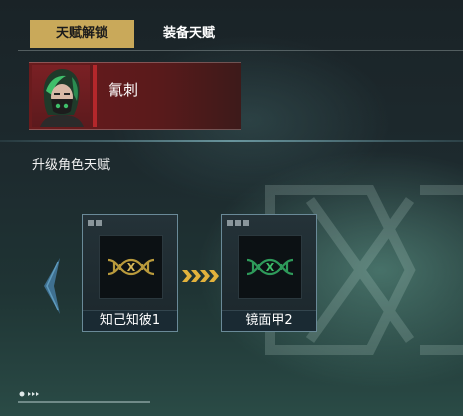  I want to click on talent-card: X 知己知彼1, so click(130, 273).